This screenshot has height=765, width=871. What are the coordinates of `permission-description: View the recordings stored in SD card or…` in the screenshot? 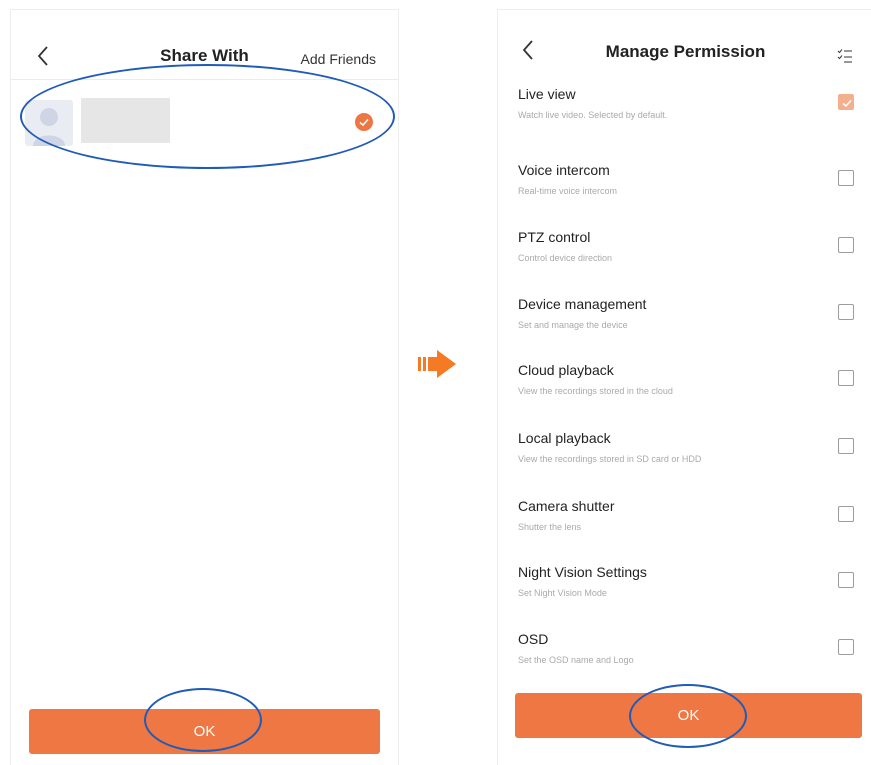 It's located at (610, 459).